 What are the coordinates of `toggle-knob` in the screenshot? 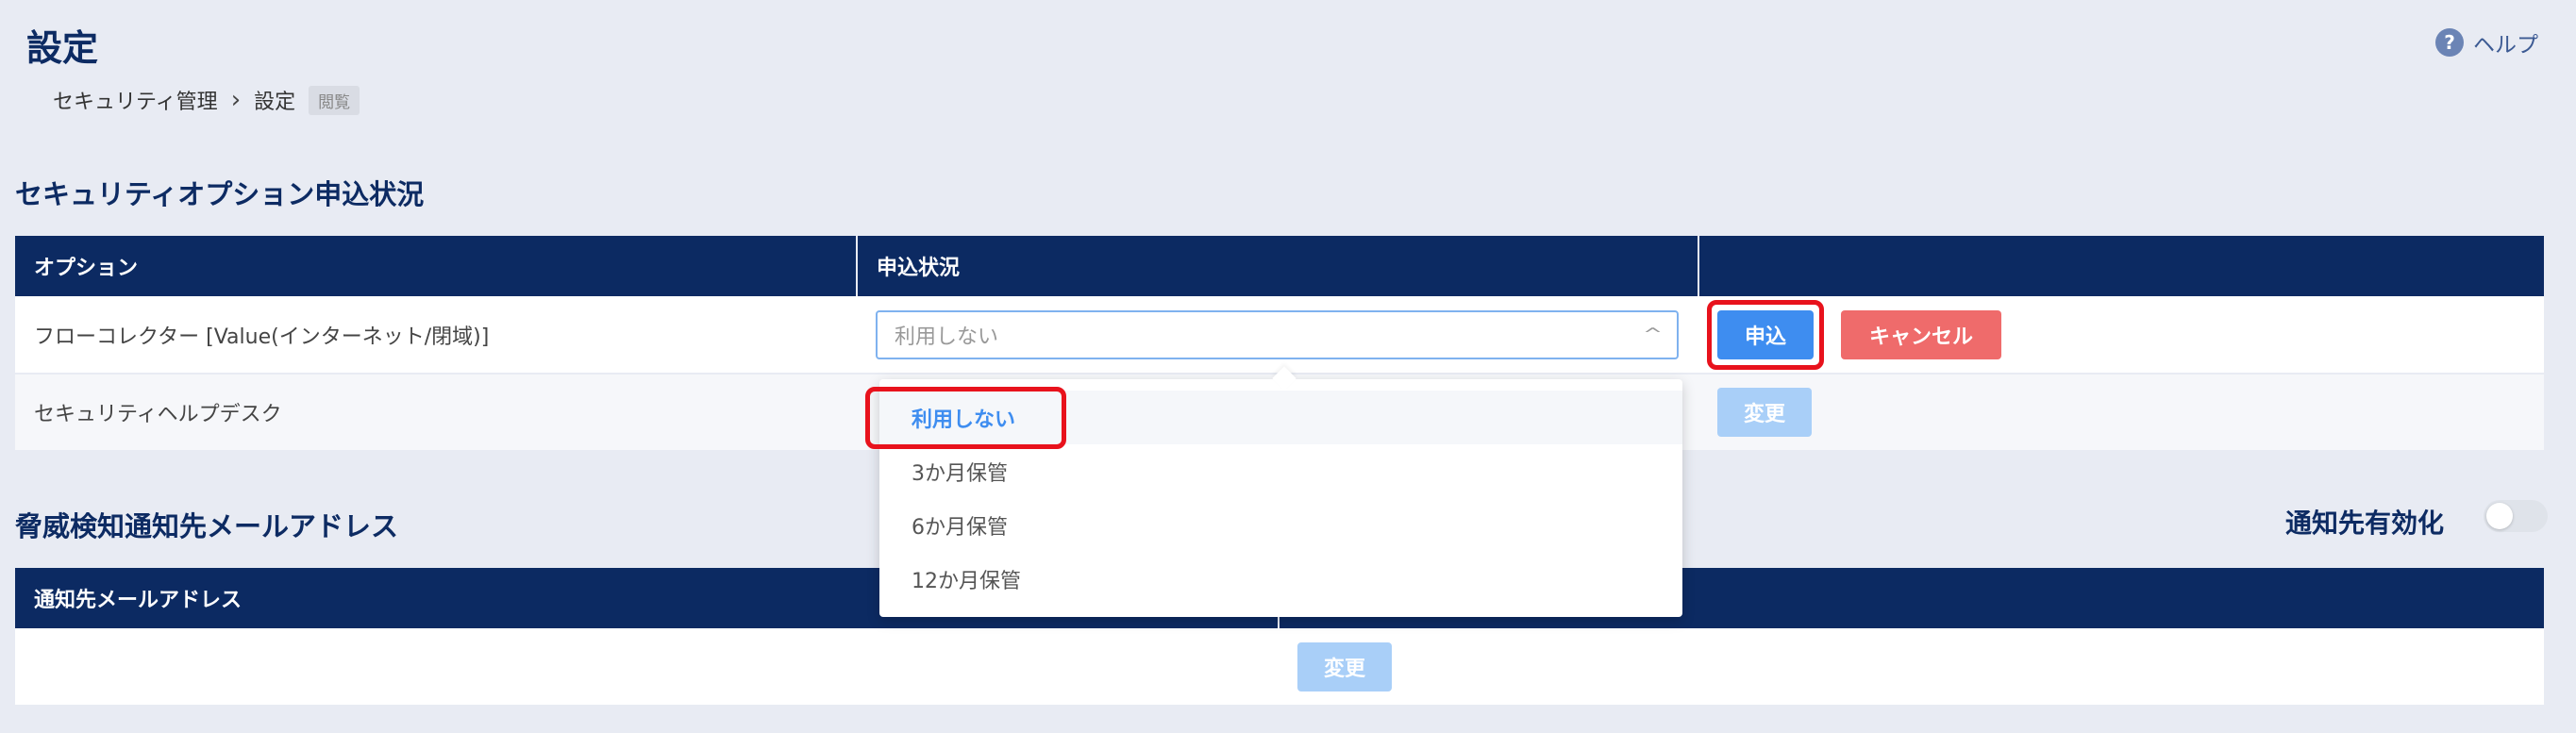 It's located at (2499, 516).